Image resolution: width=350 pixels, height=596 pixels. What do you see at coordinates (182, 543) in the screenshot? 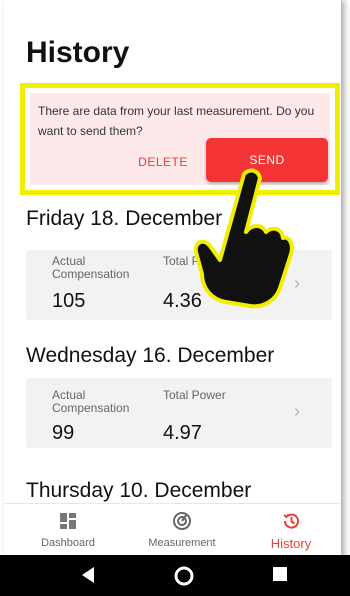
I see `nav-label: Measurement` at bounding box center [182, 543].